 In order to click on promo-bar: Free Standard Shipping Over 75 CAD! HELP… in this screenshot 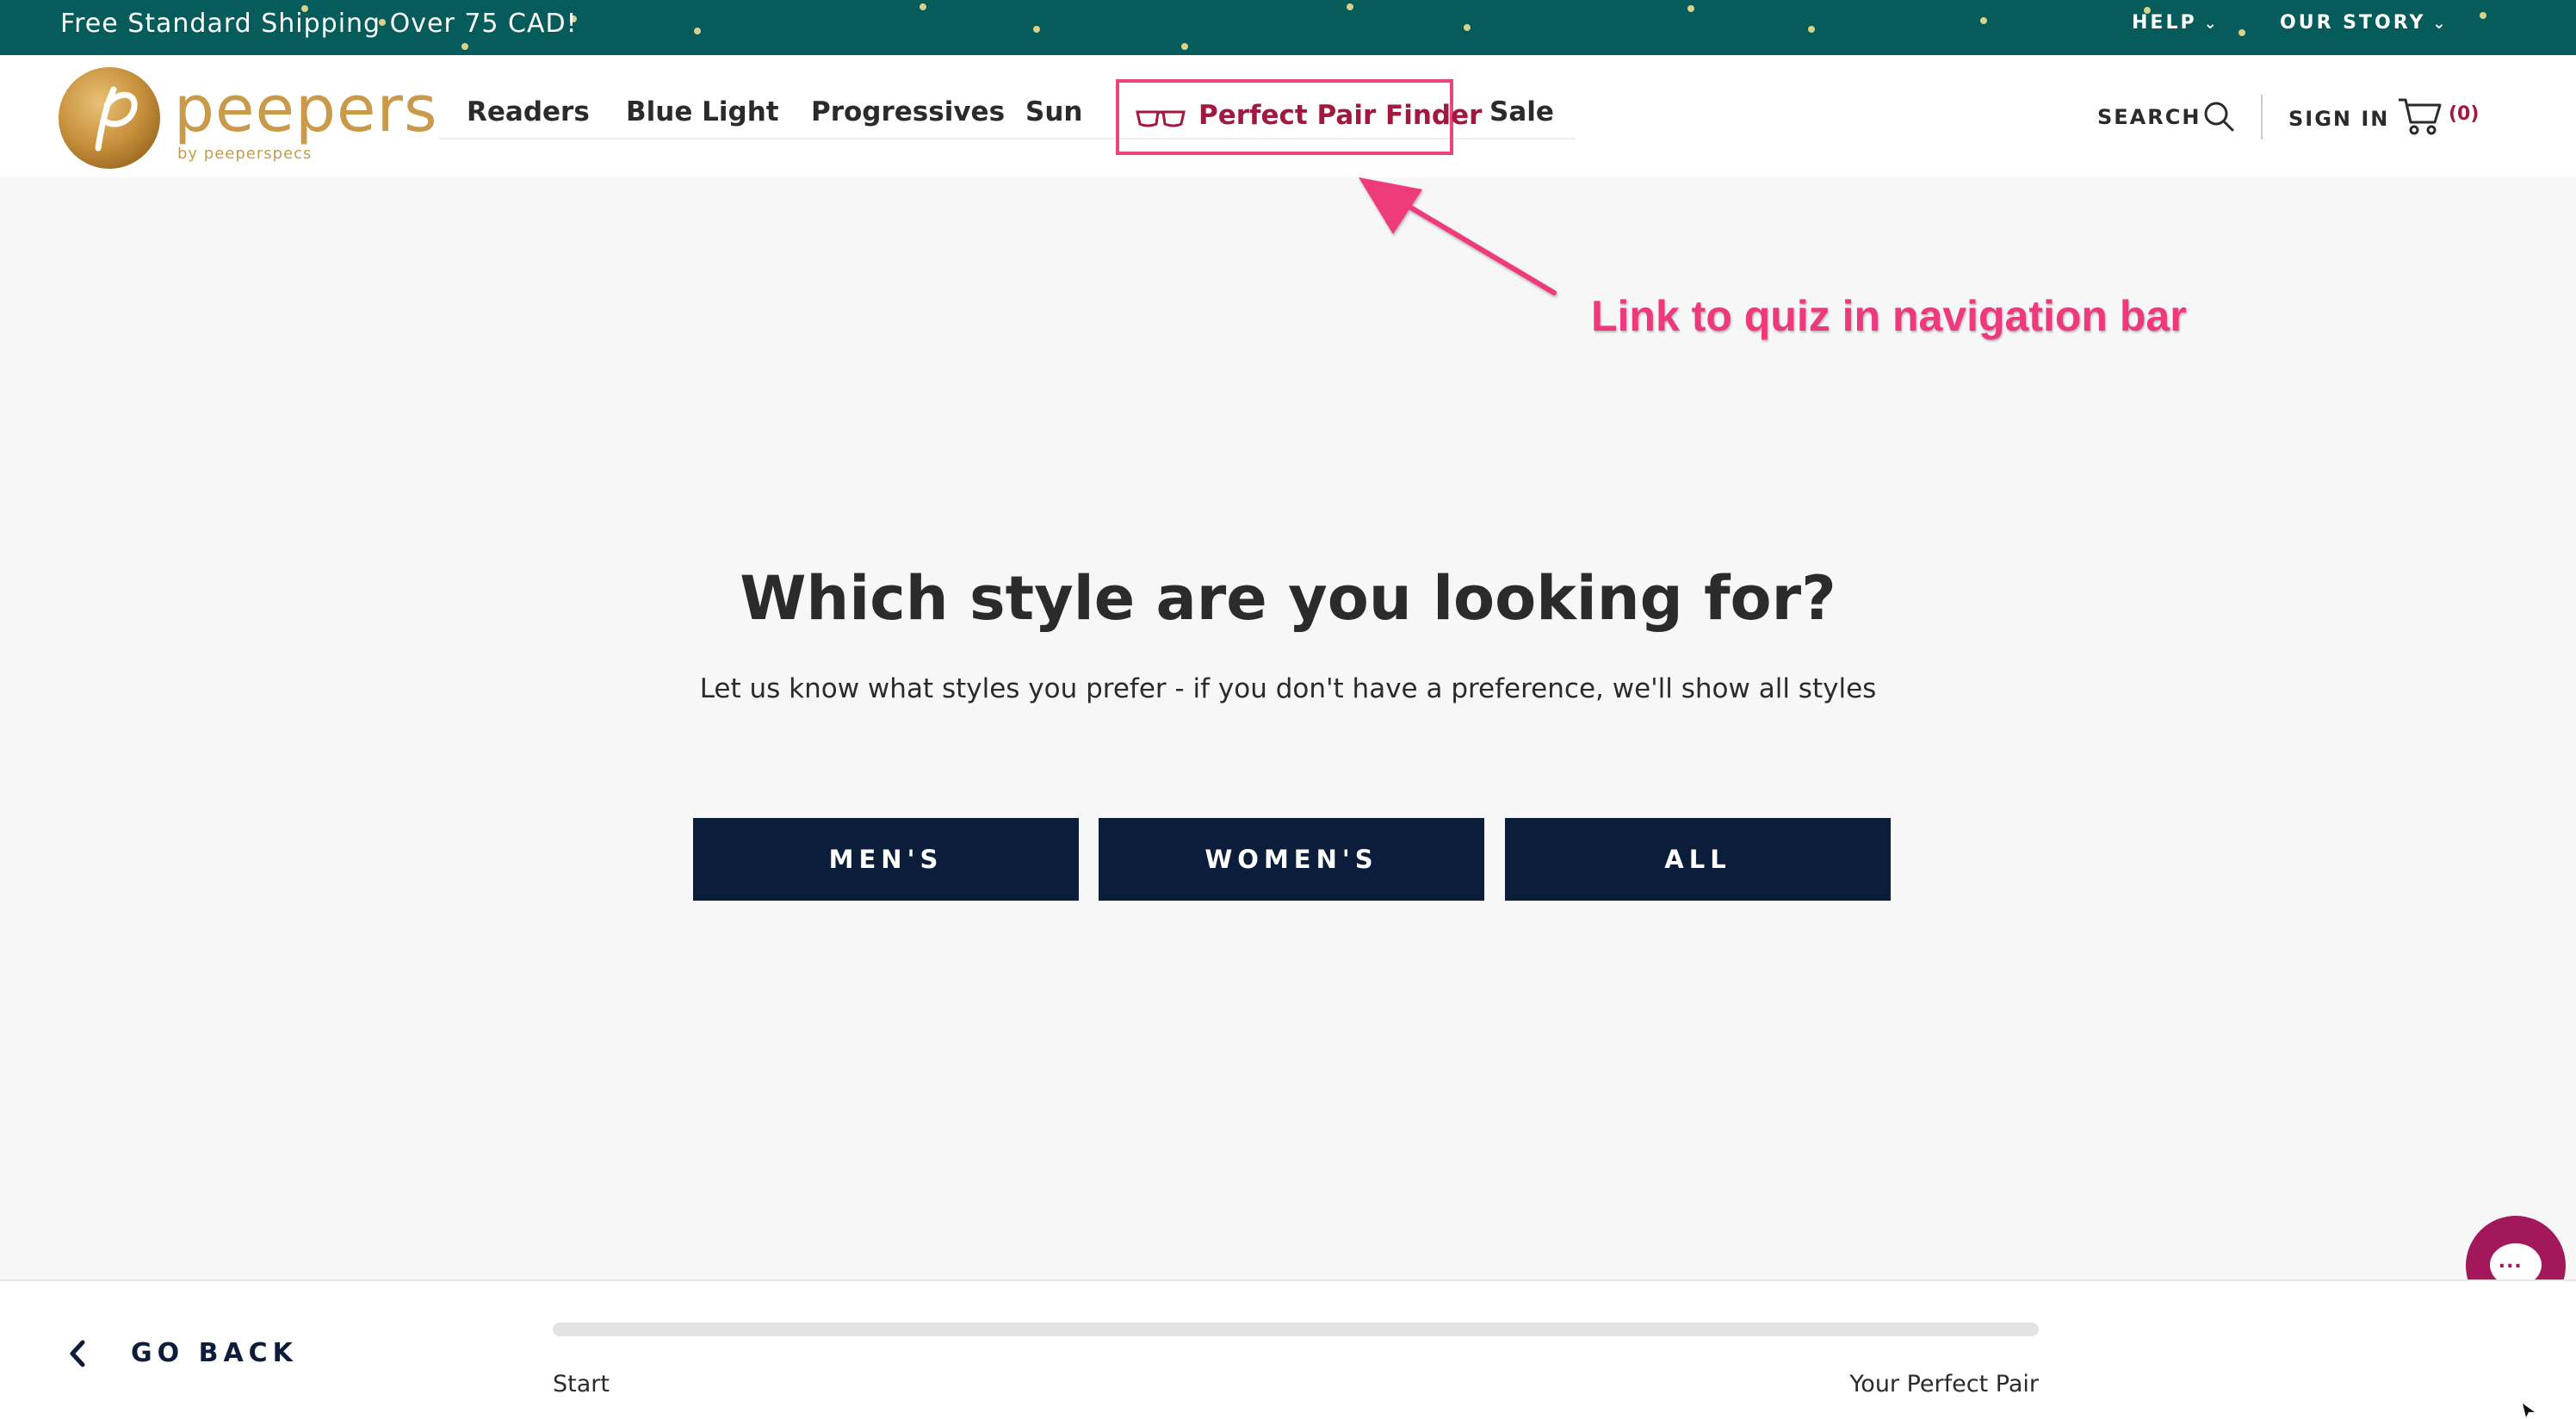, I will do `click(1288, 27)`.